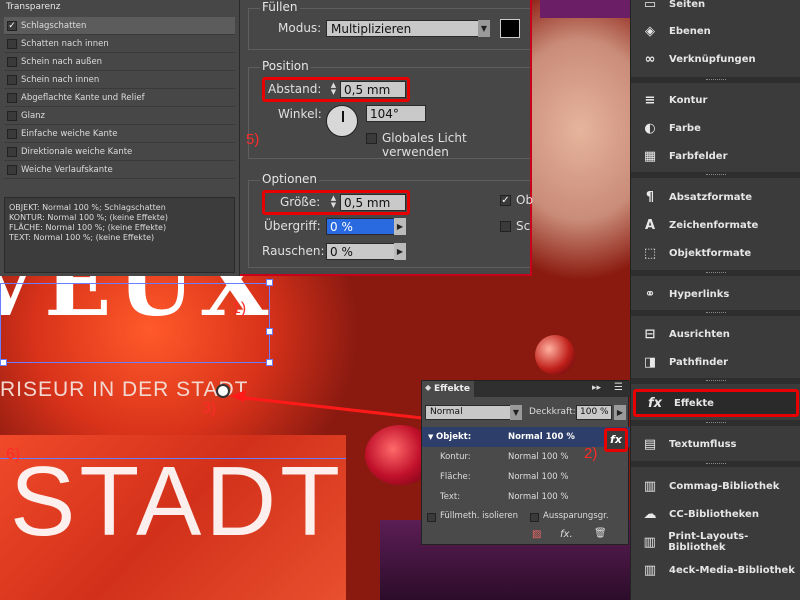 Image resolution: width=800 pixels, height=600 pixels. What do you see at coordinates (119, 170) in the screenshot?
I see `effect-item-gradient-feather: Weiche Verlaufskante` at bounding box center [119, 170].